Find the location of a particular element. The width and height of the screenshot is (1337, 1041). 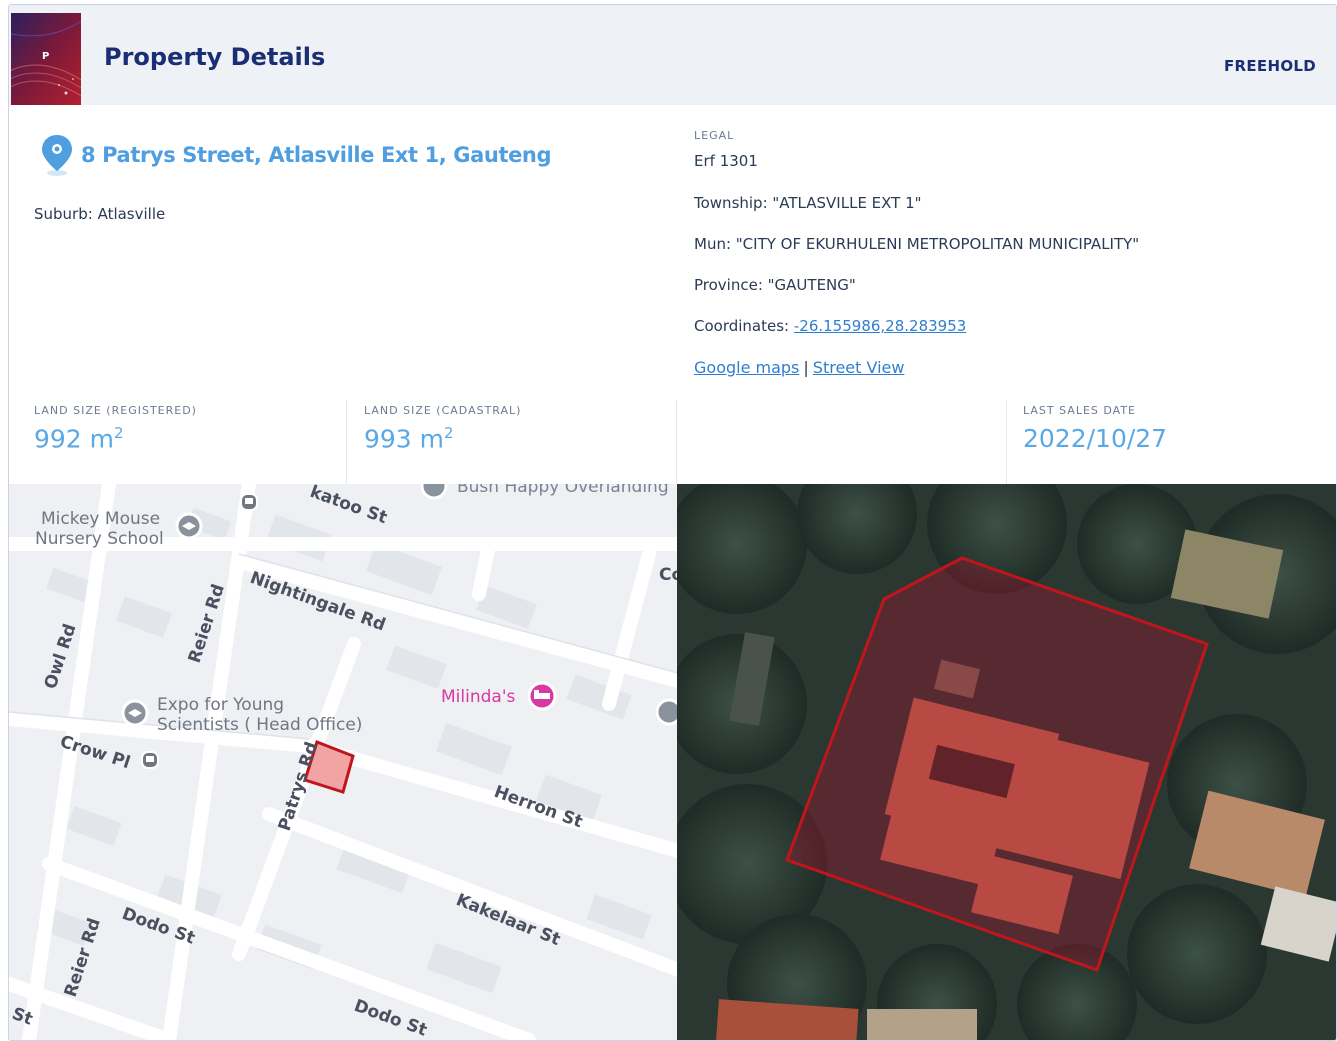

poi-label-mickey-2: Nursery School is located at coordinates (99, 539).